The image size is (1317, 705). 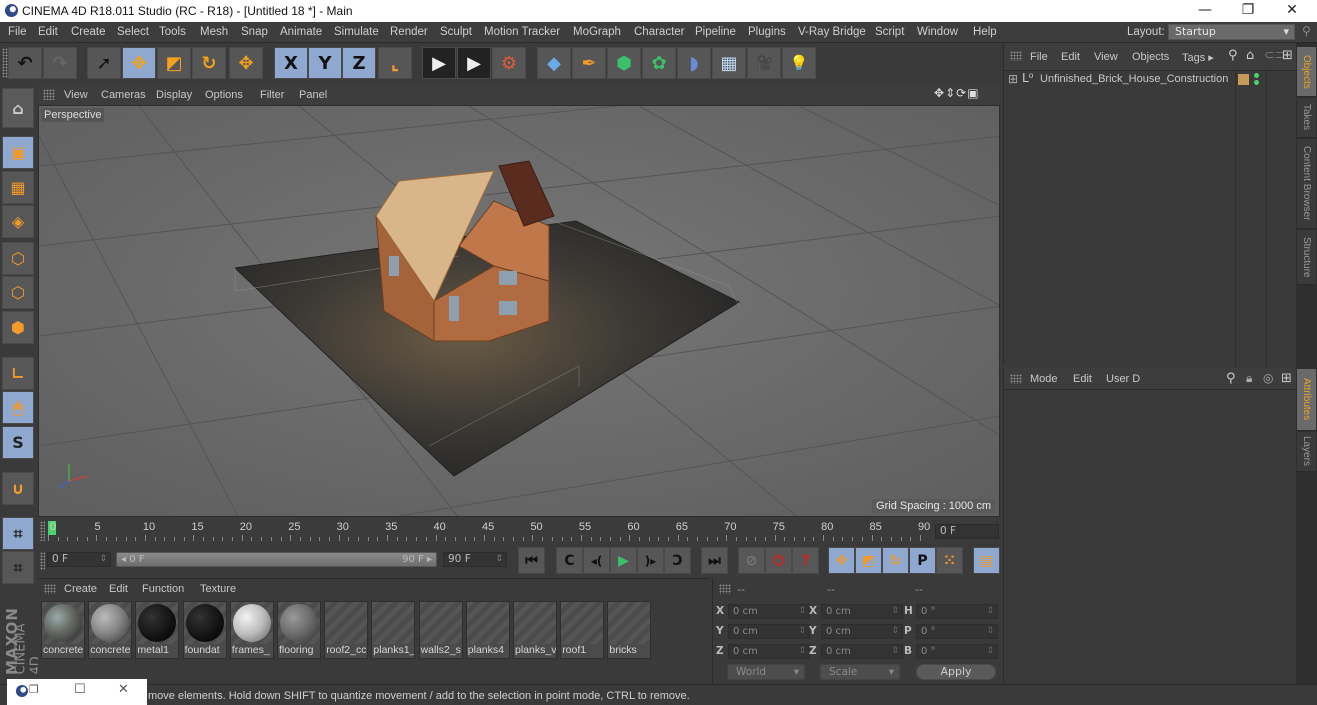 What do you see at coordinates (1306, 400) in the screenshot?
I see `tab-attributes: Attributes` at bounding box center [1306, 400].